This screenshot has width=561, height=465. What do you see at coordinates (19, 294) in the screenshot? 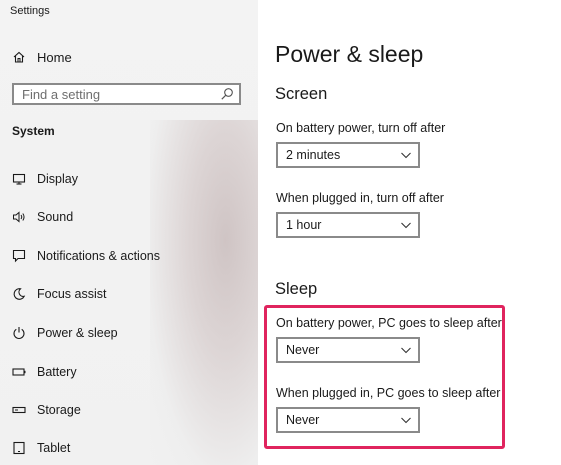
I see `moon-icon` at bounding box center [19, 294].